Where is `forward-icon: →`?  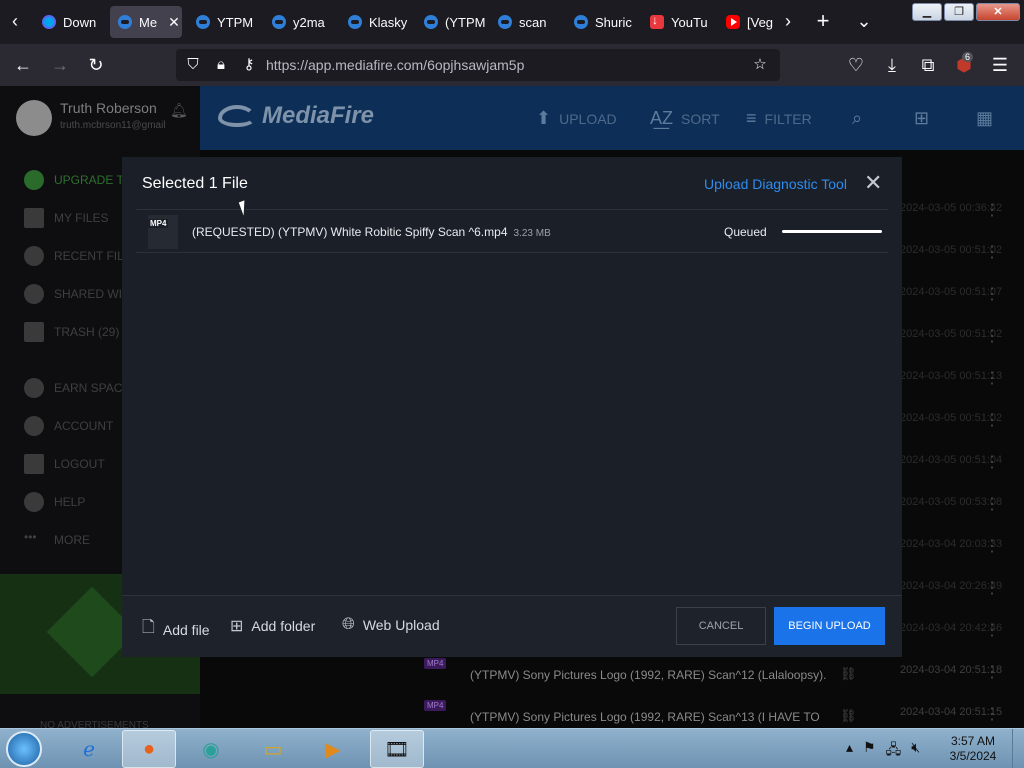 forward-icon: → is located at coordinates (60, 65).